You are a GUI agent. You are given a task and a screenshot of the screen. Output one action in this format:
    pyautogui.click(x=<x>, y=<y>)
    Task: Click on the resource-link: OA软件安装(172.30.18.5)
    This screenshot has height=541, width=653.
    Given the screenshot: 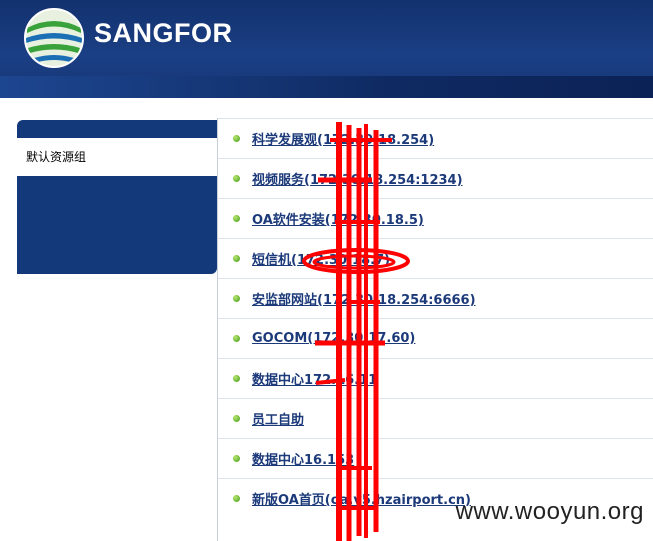 What is the action you would take?
    pyautogui.click(x=338, y=220)
    